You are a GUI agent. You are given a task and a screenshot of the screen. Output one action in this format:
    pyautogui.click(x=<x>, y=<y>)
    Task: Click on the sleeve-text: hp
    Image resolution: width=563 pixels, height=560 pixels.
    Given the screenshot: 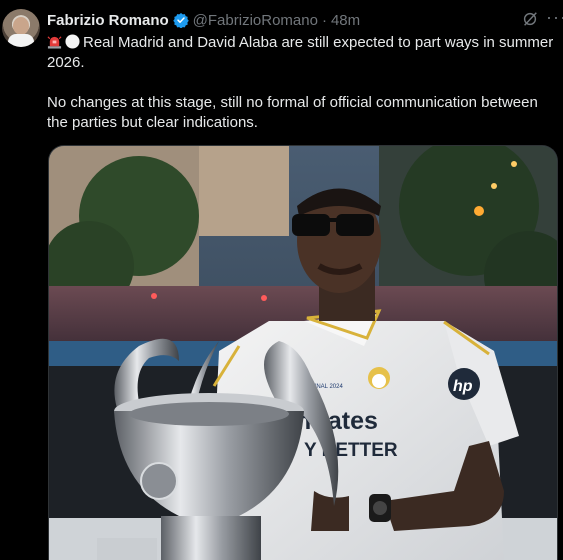 What is the action you would take?
    pyautogui.click(x=463, y=386)
    